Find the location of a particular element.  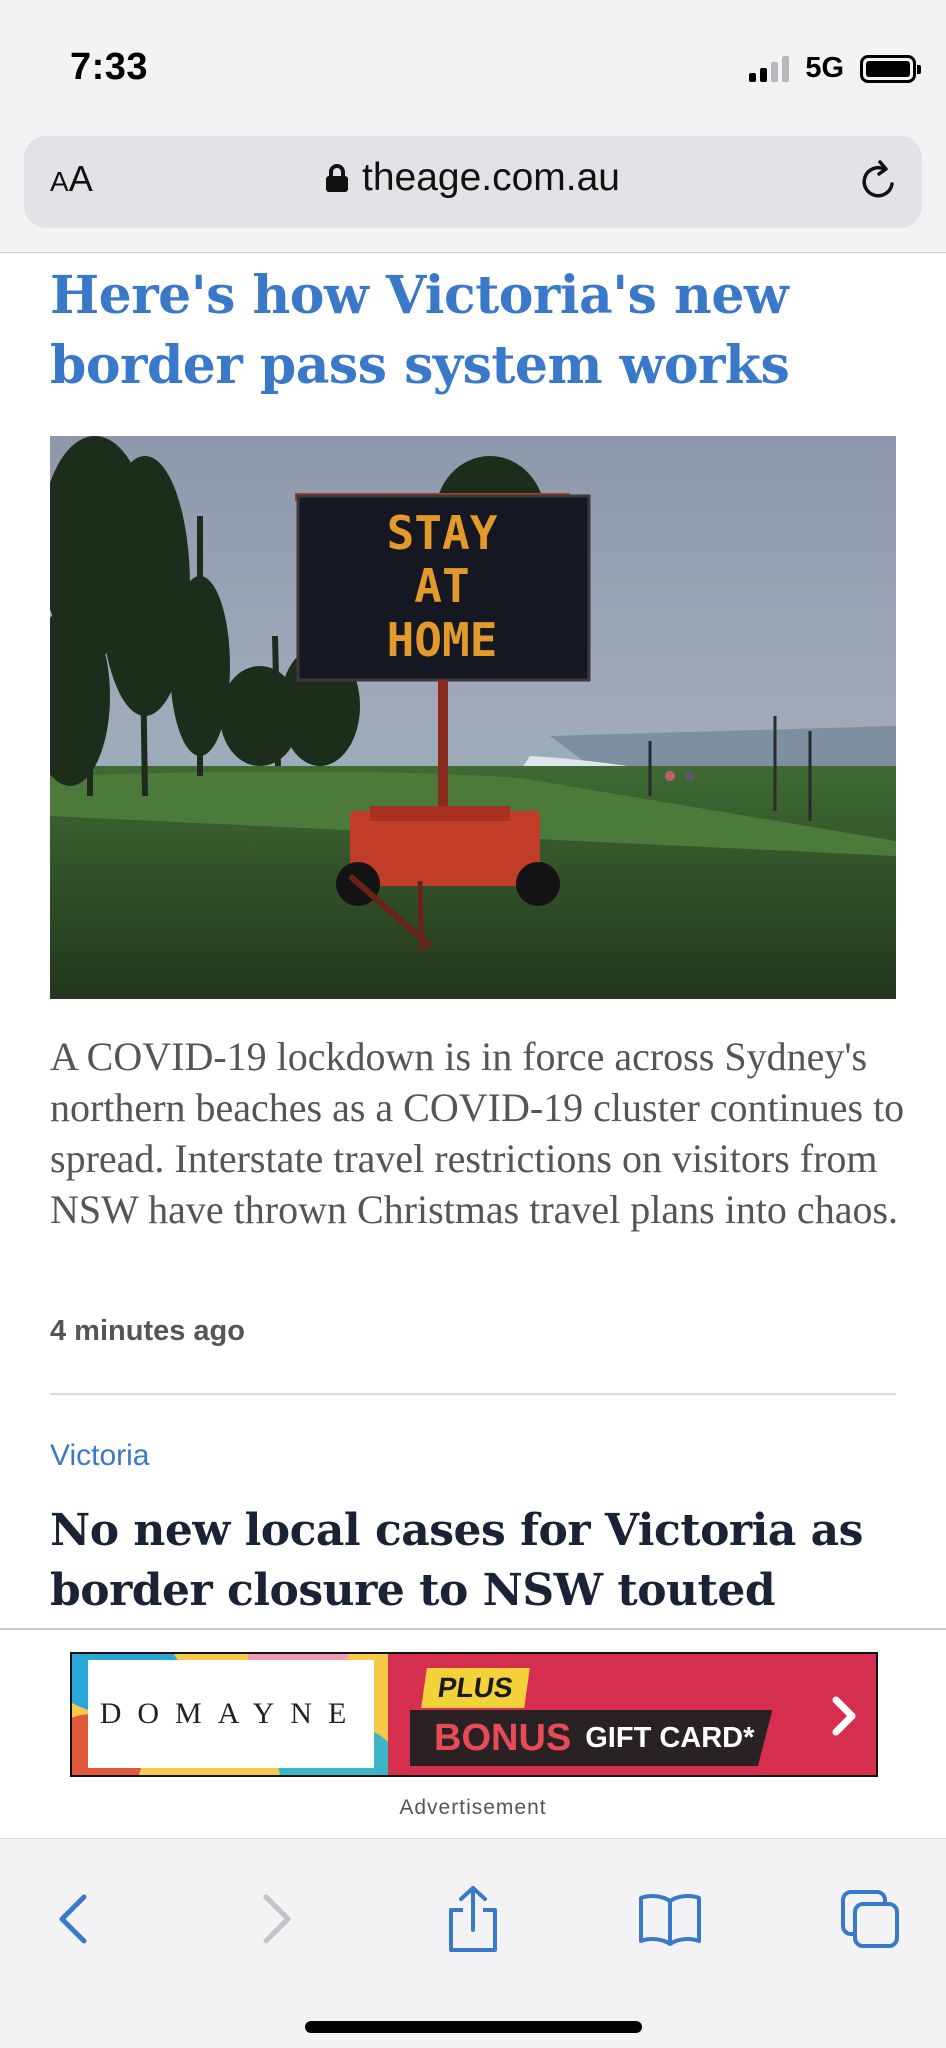

ad-caption: Advertisement is located at coordinates (473, 1807).